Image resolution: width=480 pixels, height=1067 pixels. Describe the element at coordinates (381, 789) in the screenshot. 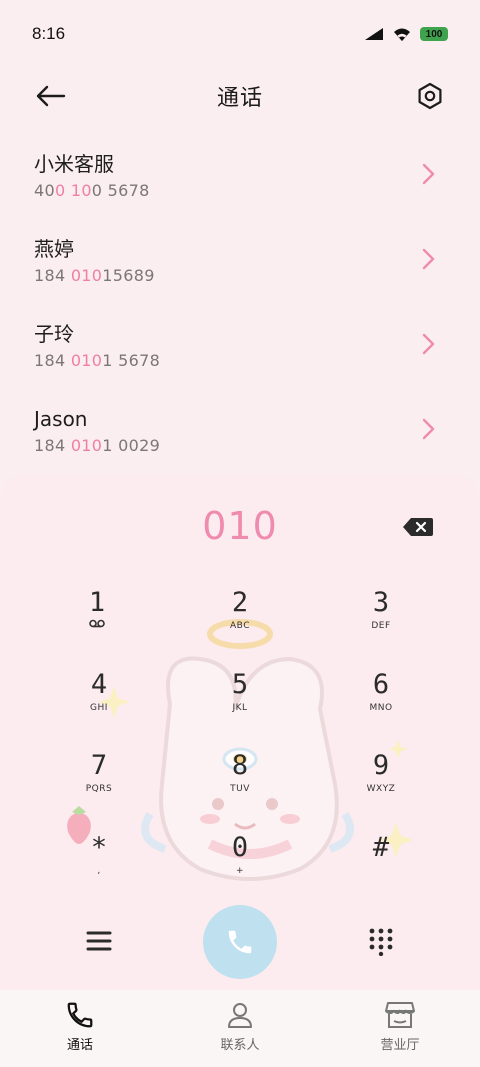

I see `key-letters: WXYZ` at that location.